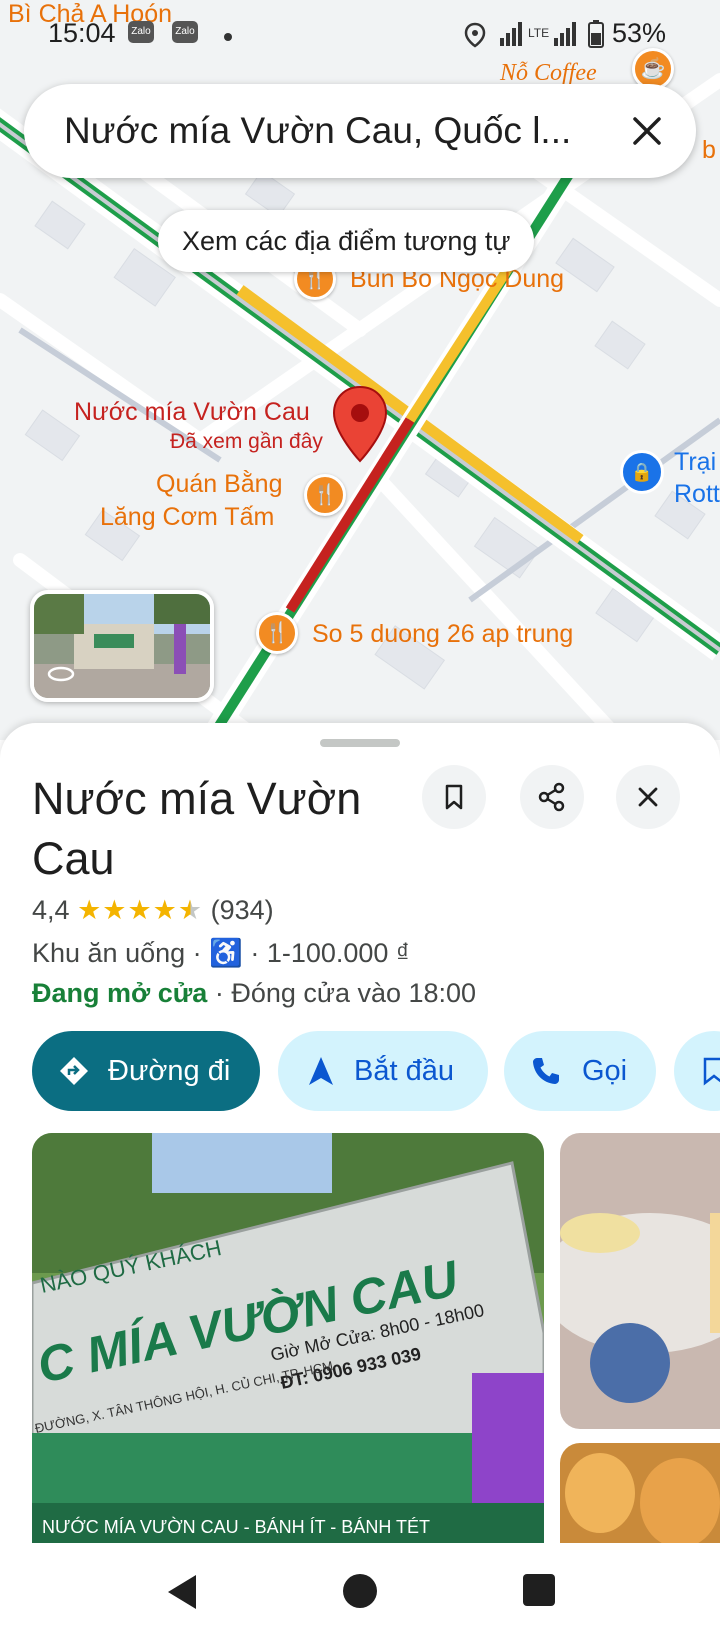 Image resolution: width=720 pixels, height=1640 pixels. I want to click on price-range: 1-100.000 ₫, so click(338, 953).